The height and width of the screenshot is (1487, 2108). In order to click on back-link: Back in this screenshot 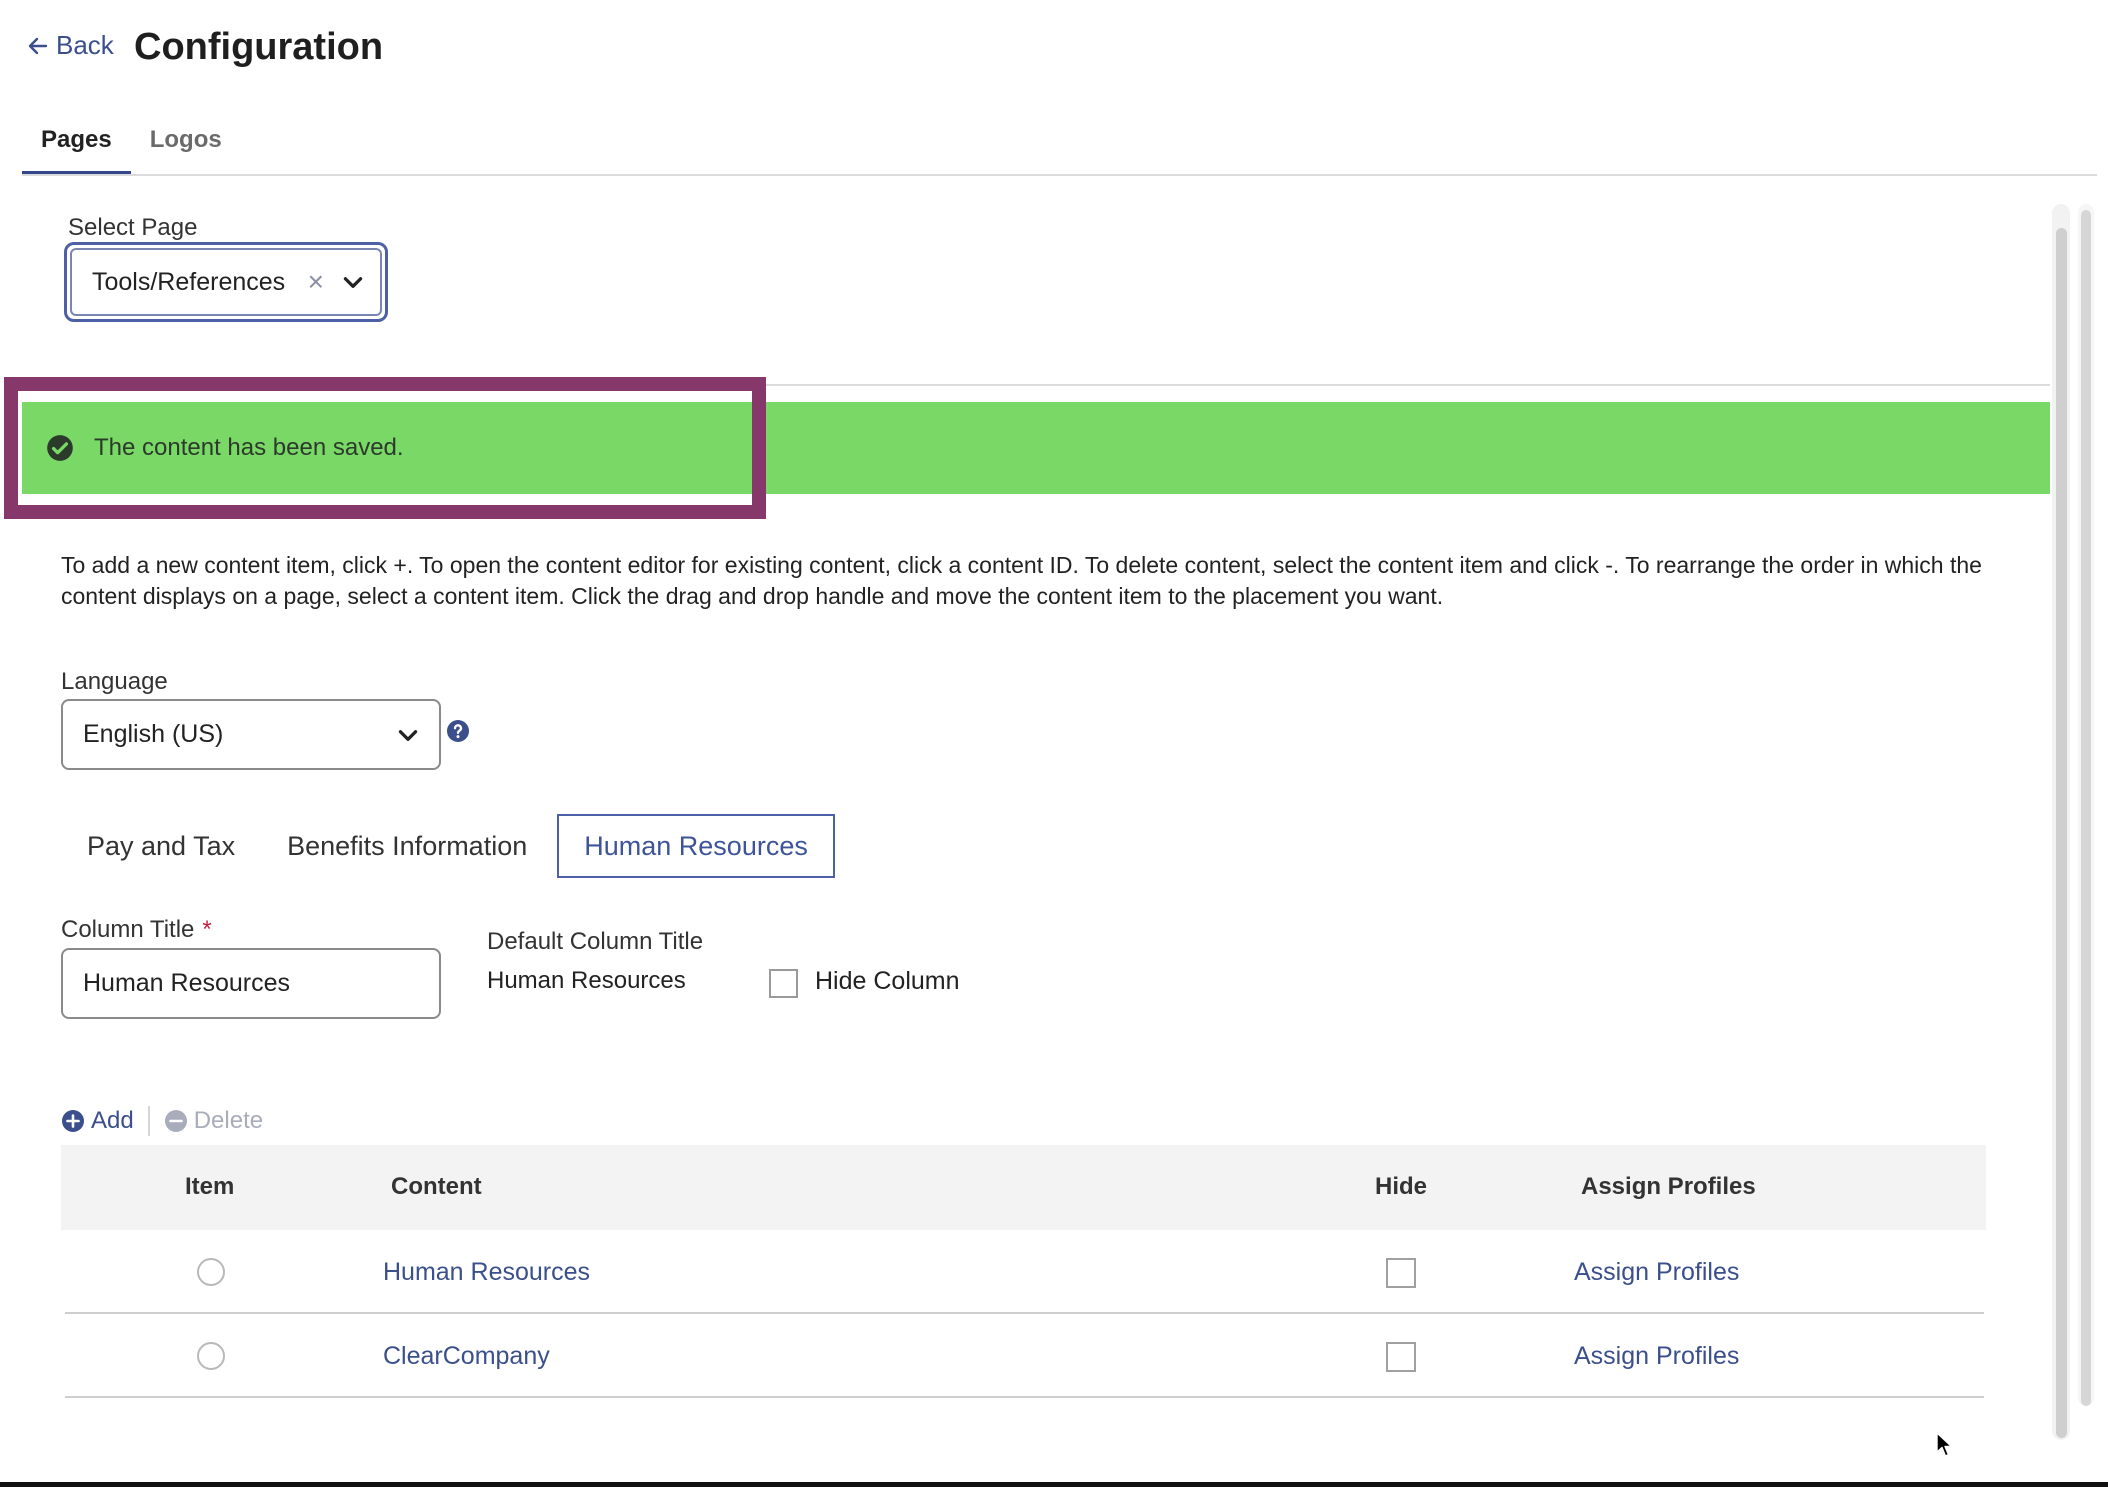, I will do `click(70, 45)`.